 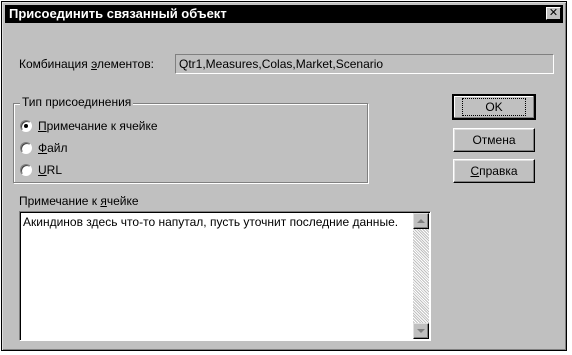 I want to click on cancel-button-label: Отмена, so click(x=494, y=140).